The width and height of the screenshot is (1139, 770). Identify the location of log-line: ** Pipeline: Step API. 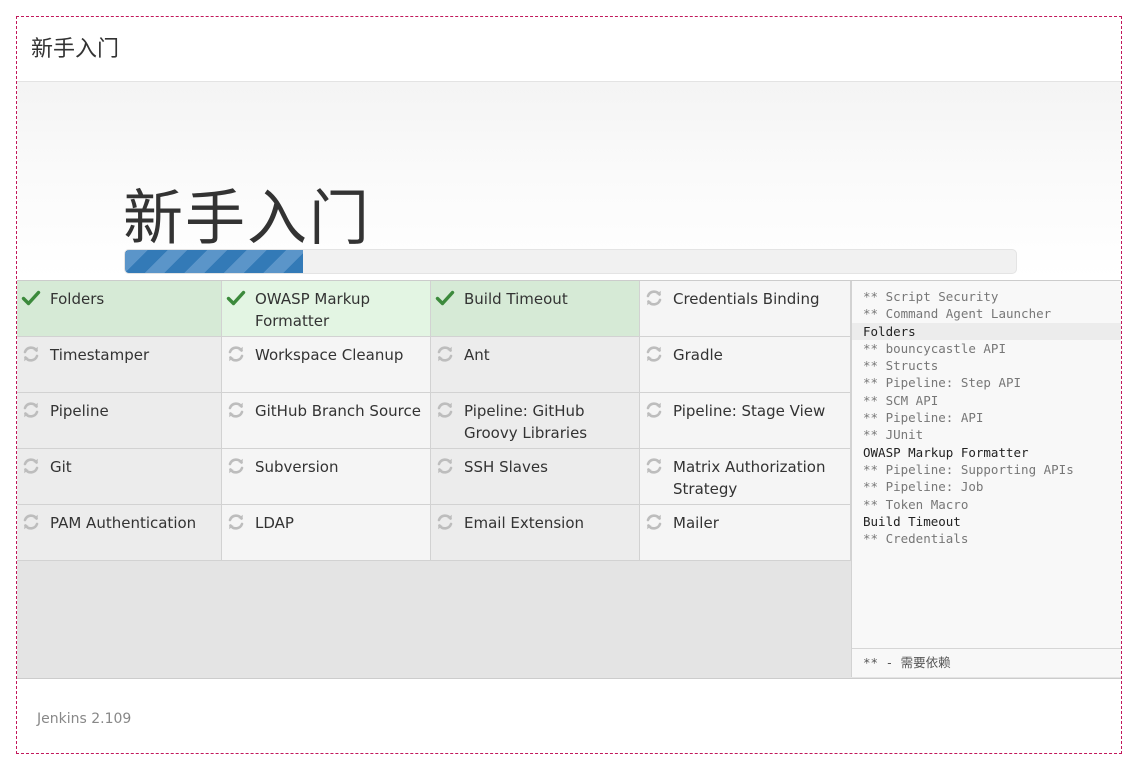
(942, 383).